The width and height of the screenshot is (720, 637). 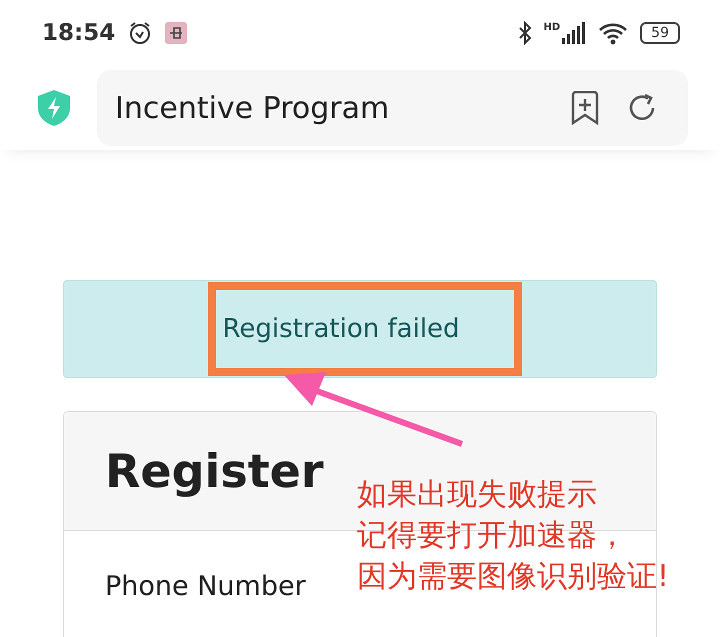 What do you see at coordinates (205, 586) in the screenshot?
I see `field-label: Phone Number` at bounding box center [205, 586].